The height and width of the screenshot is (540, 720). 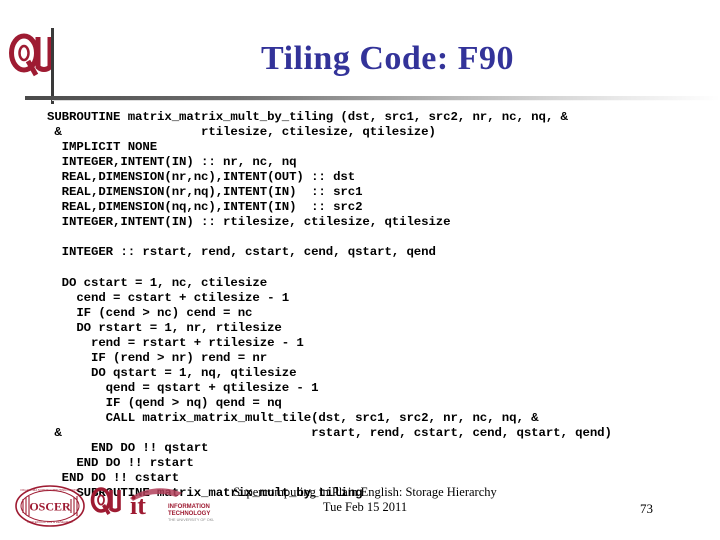 What do you see at coordinates (50, 490) in the screenshot?
I see `svg-text: OKLAHOMA SUPERCOMPUTING CENTER` at bounding box center [50, 490].